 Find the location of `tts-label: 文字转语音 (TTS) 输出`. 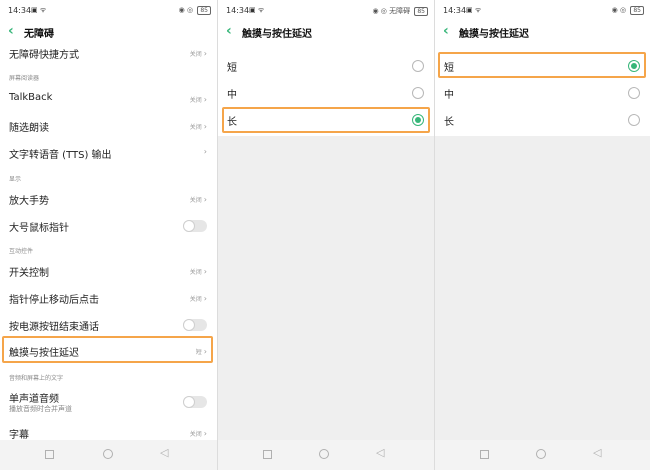

tts-label: 文字转语音 (TTS) 输出 is located at coordinates (60, 155).